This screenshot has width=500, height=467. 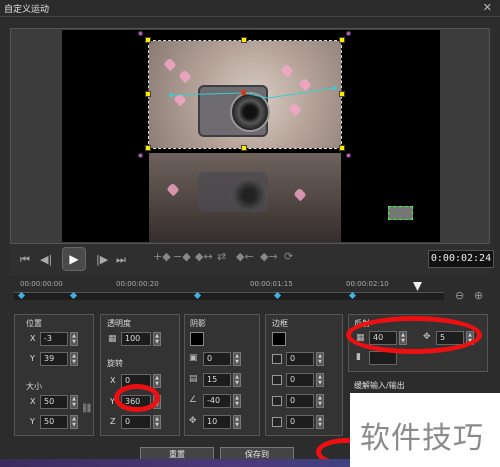 I want to click on shadow-angle-spinner: ▲ ▼, so click(x=237, y=401).